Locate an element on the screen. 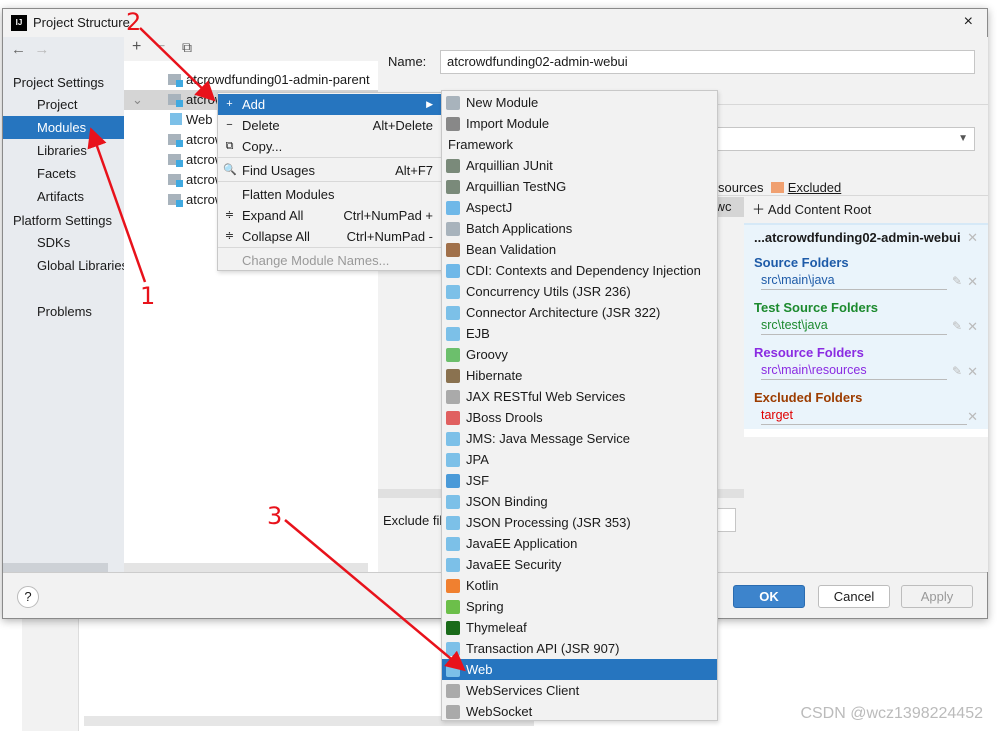 Image resolution: width=997 pixels, height=731 pixels. annotation-3: 3 is located at coordinates (275, 516).